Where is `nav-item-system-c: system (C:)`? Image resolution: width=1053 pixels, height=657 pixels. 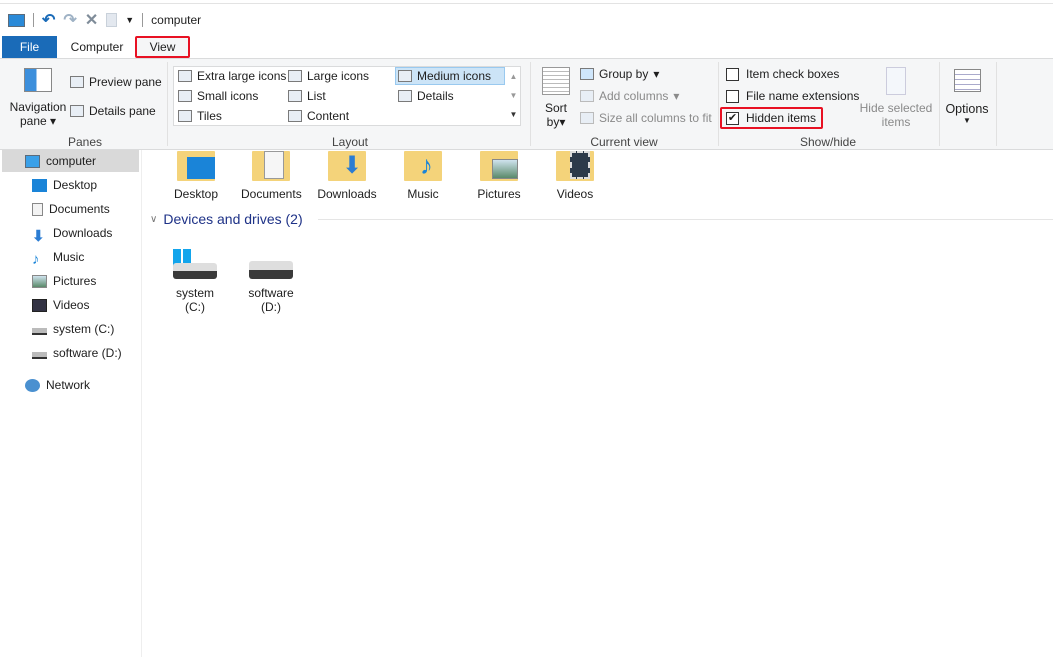 nav-item-system-c: system (C:) is located at coordinates (73, 329).